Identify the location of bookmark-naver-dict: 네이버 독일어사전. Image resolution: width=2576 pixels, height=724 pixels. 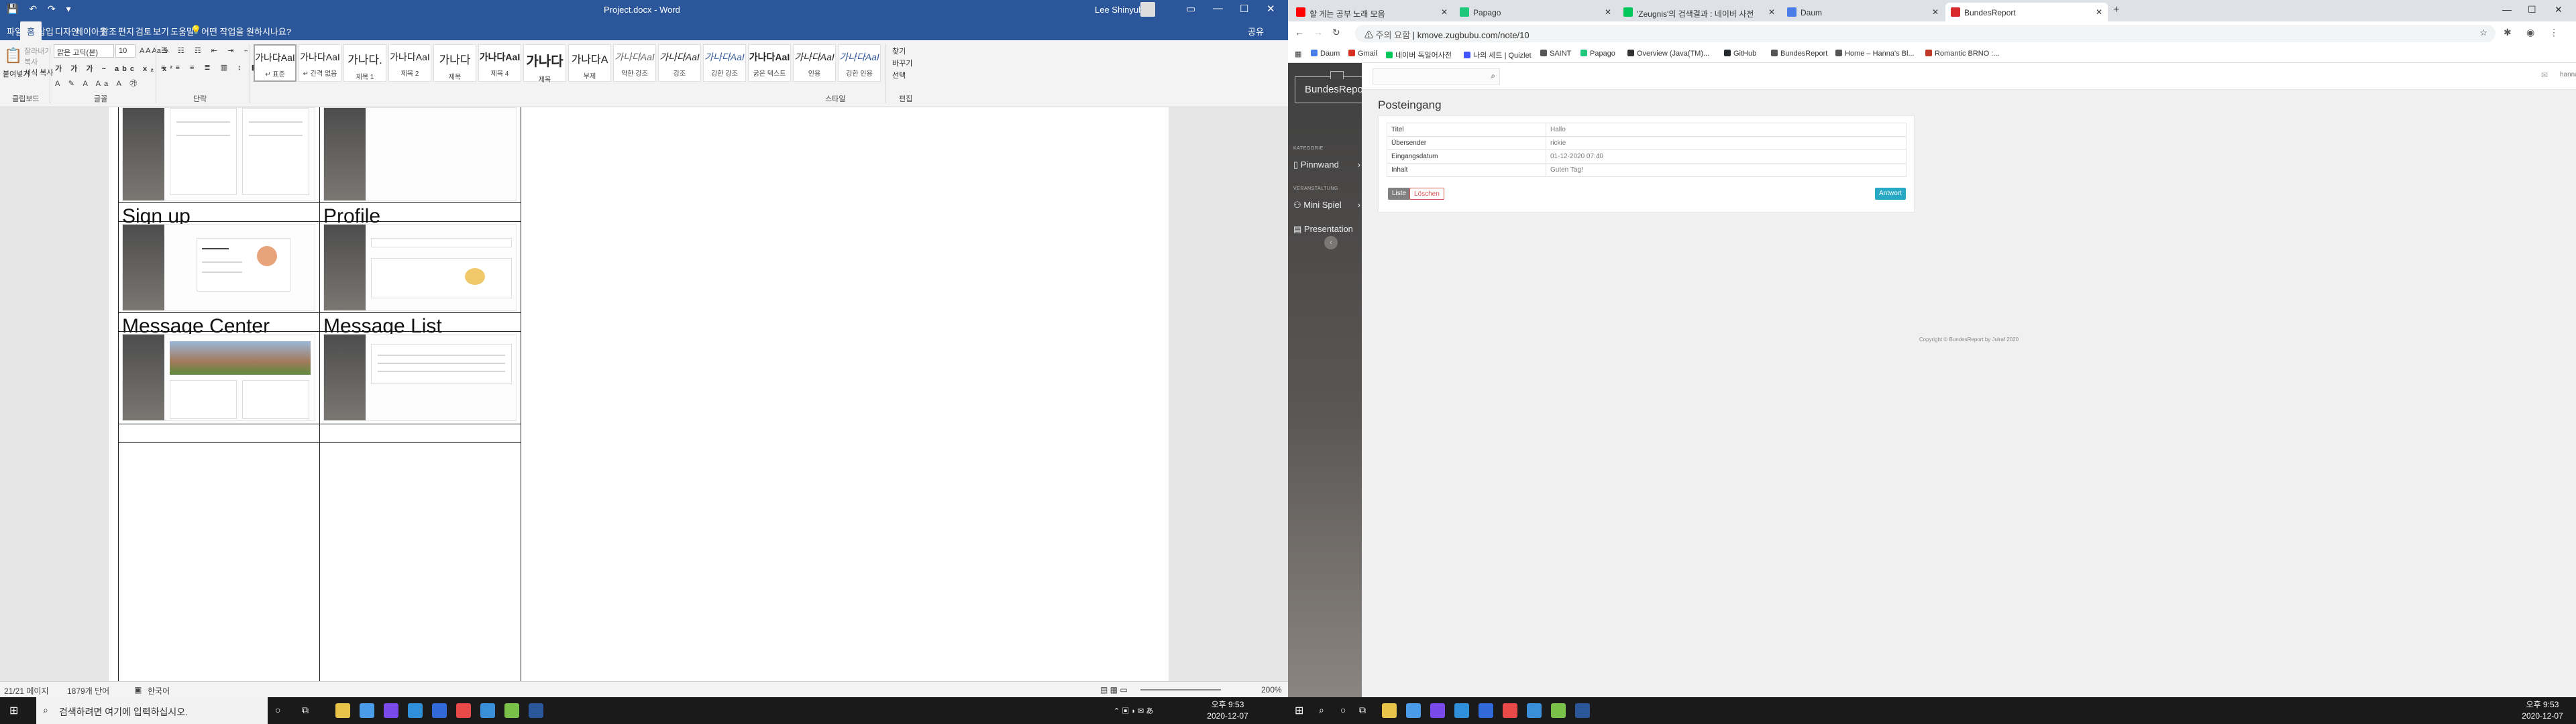
(1419, 55).